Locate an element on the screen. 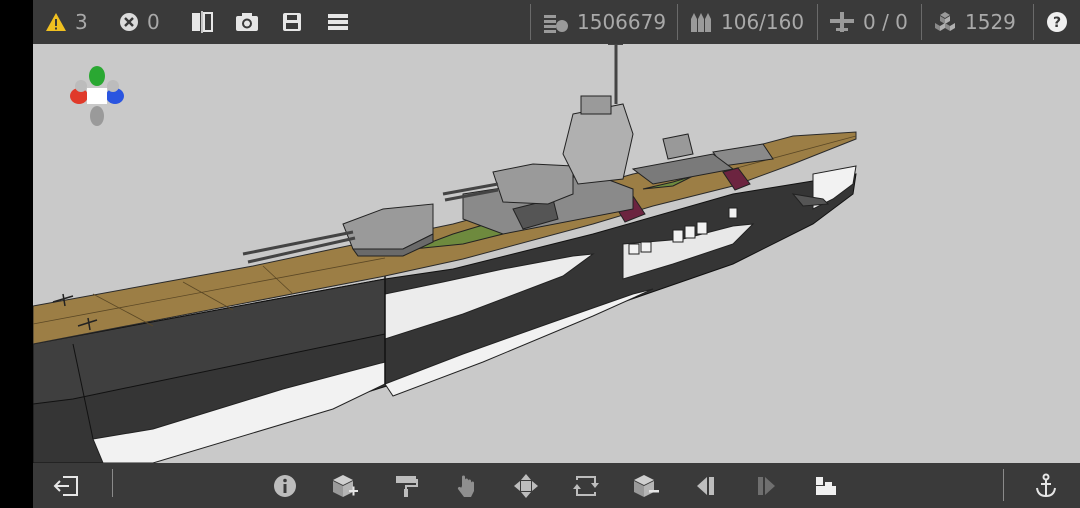  errors-counter: 0 is located at coordinates (139, 22).